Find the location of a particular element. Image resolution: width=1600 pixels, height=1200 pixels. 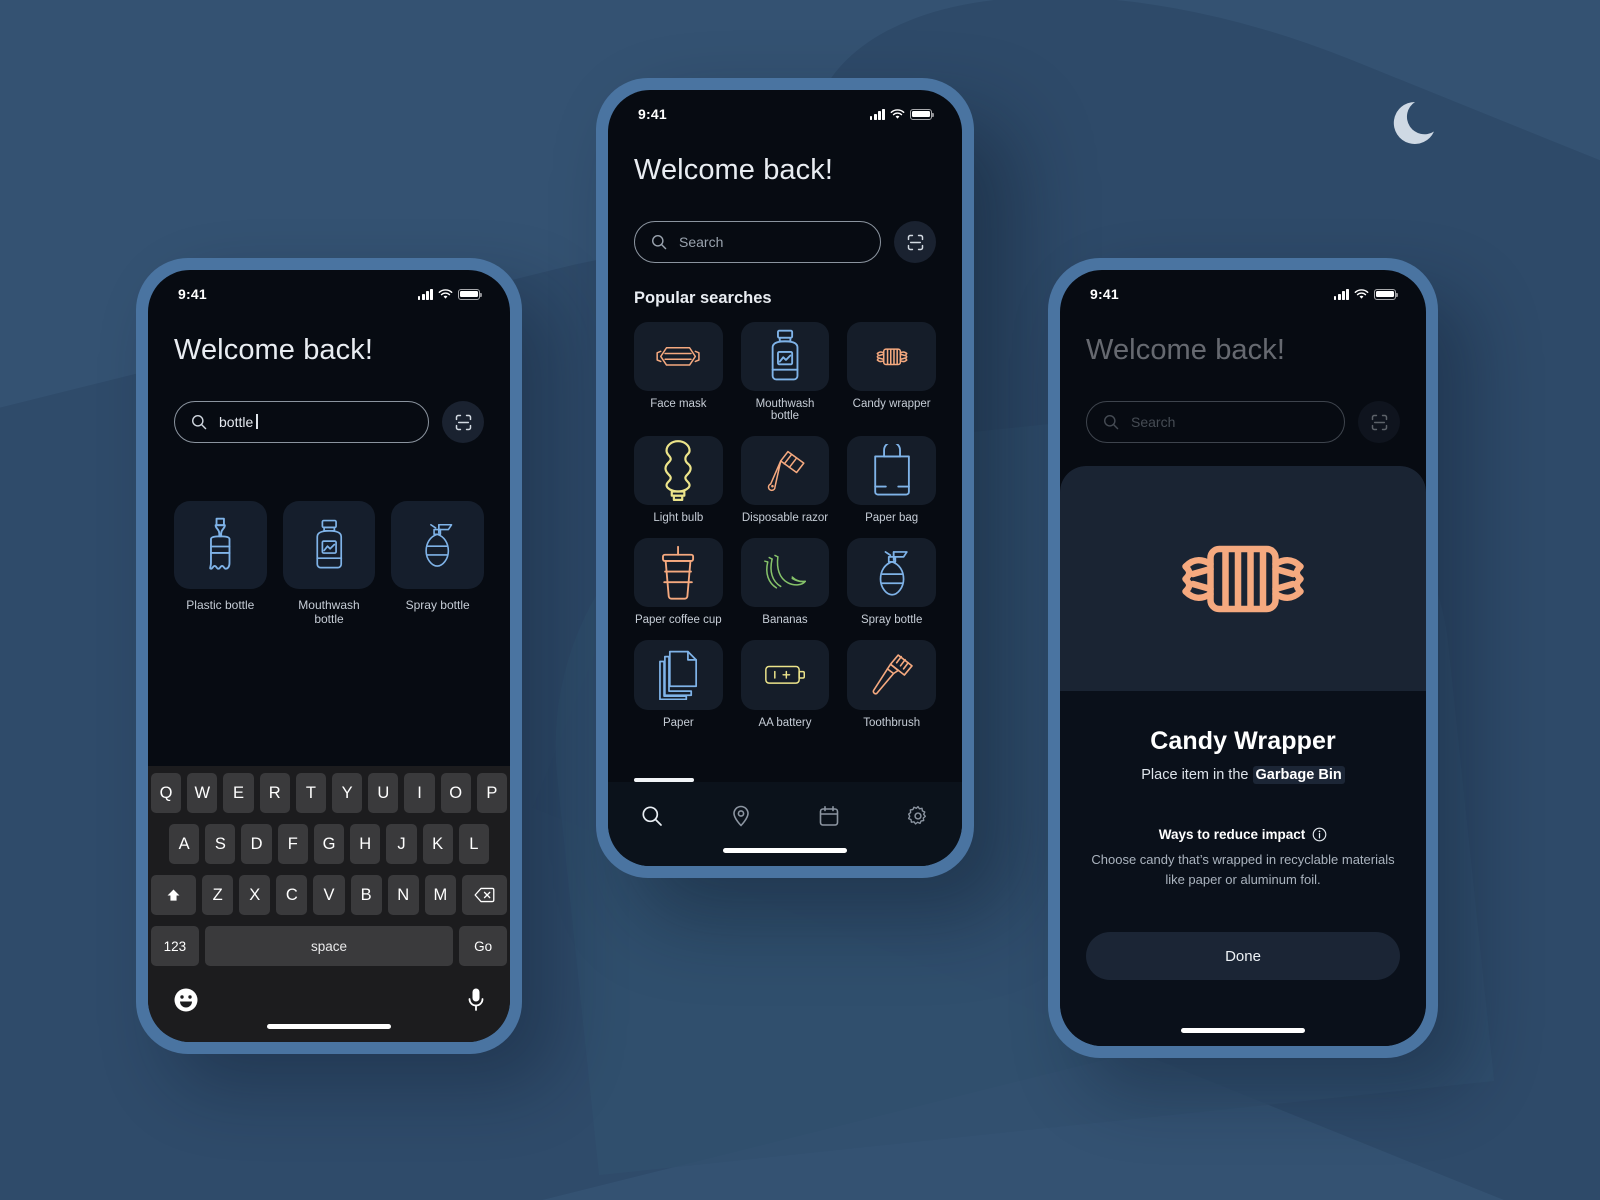

key-shift is located at coordinates (174, 895).